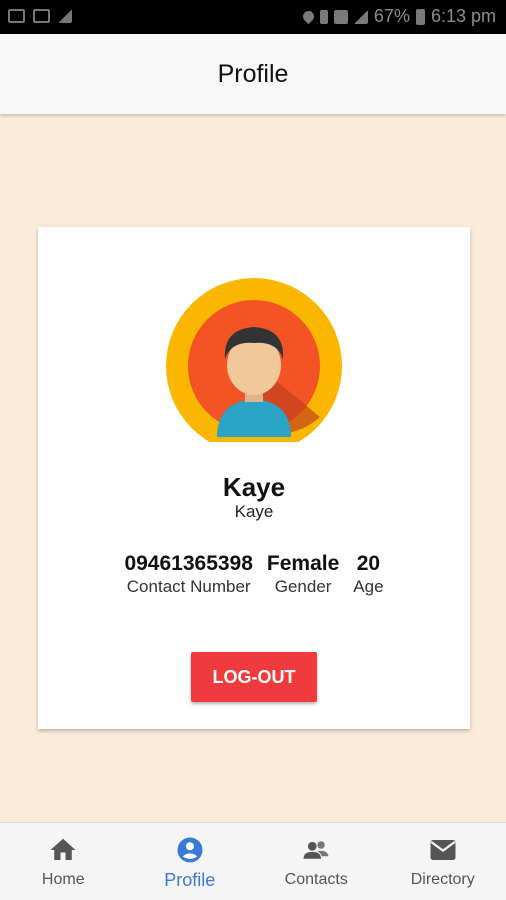 The height and width of the screenshot is (900, 506). What do you see at coordinates (65, 16) in the screenshot?
I see `signal-notification-icon` at bounding box center [65, 16].